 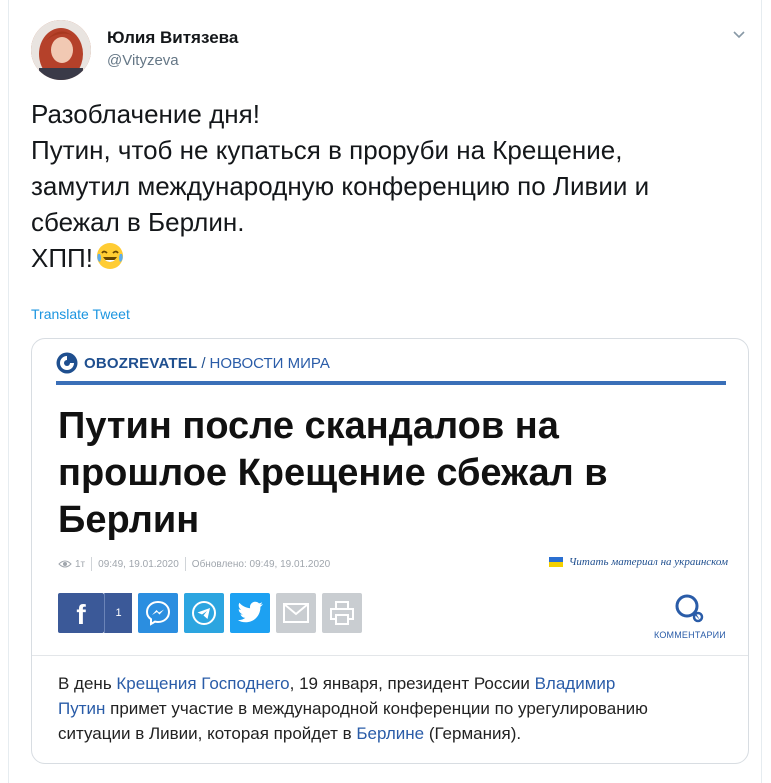 What do you see at coordinates (172, 38) in the screenshot?
I see `display-name: Юлия Витязева` at bounding box center [172, 38].